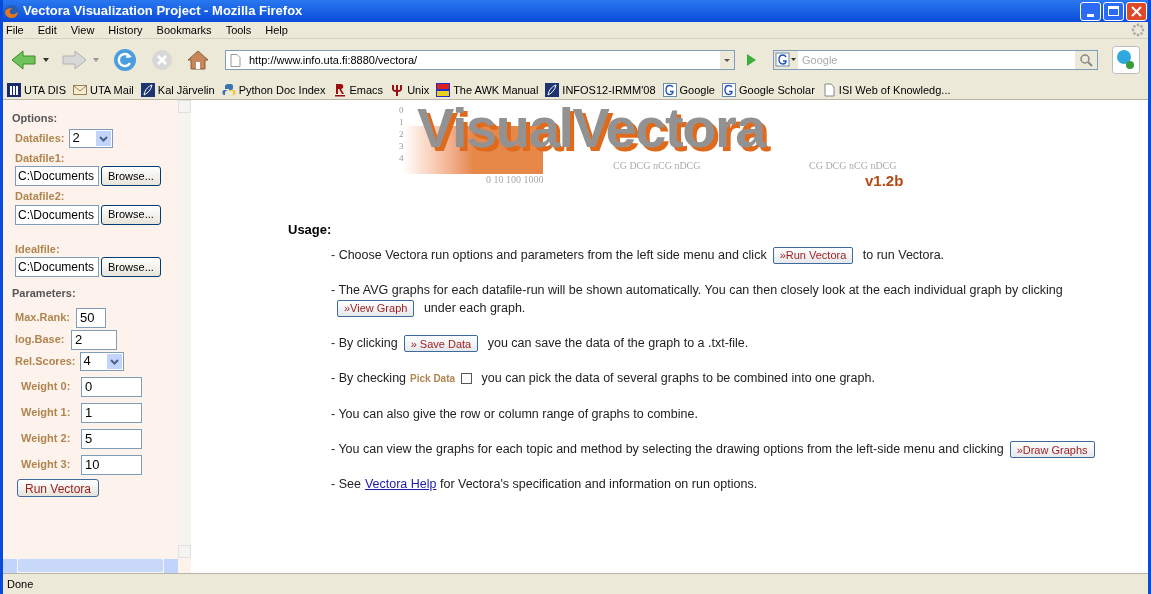 This screenshot has height=594, width=1151. Describe the element at coordinates (400, 484) in the screenshot. I see `help-link: Vectora Help` at that location.